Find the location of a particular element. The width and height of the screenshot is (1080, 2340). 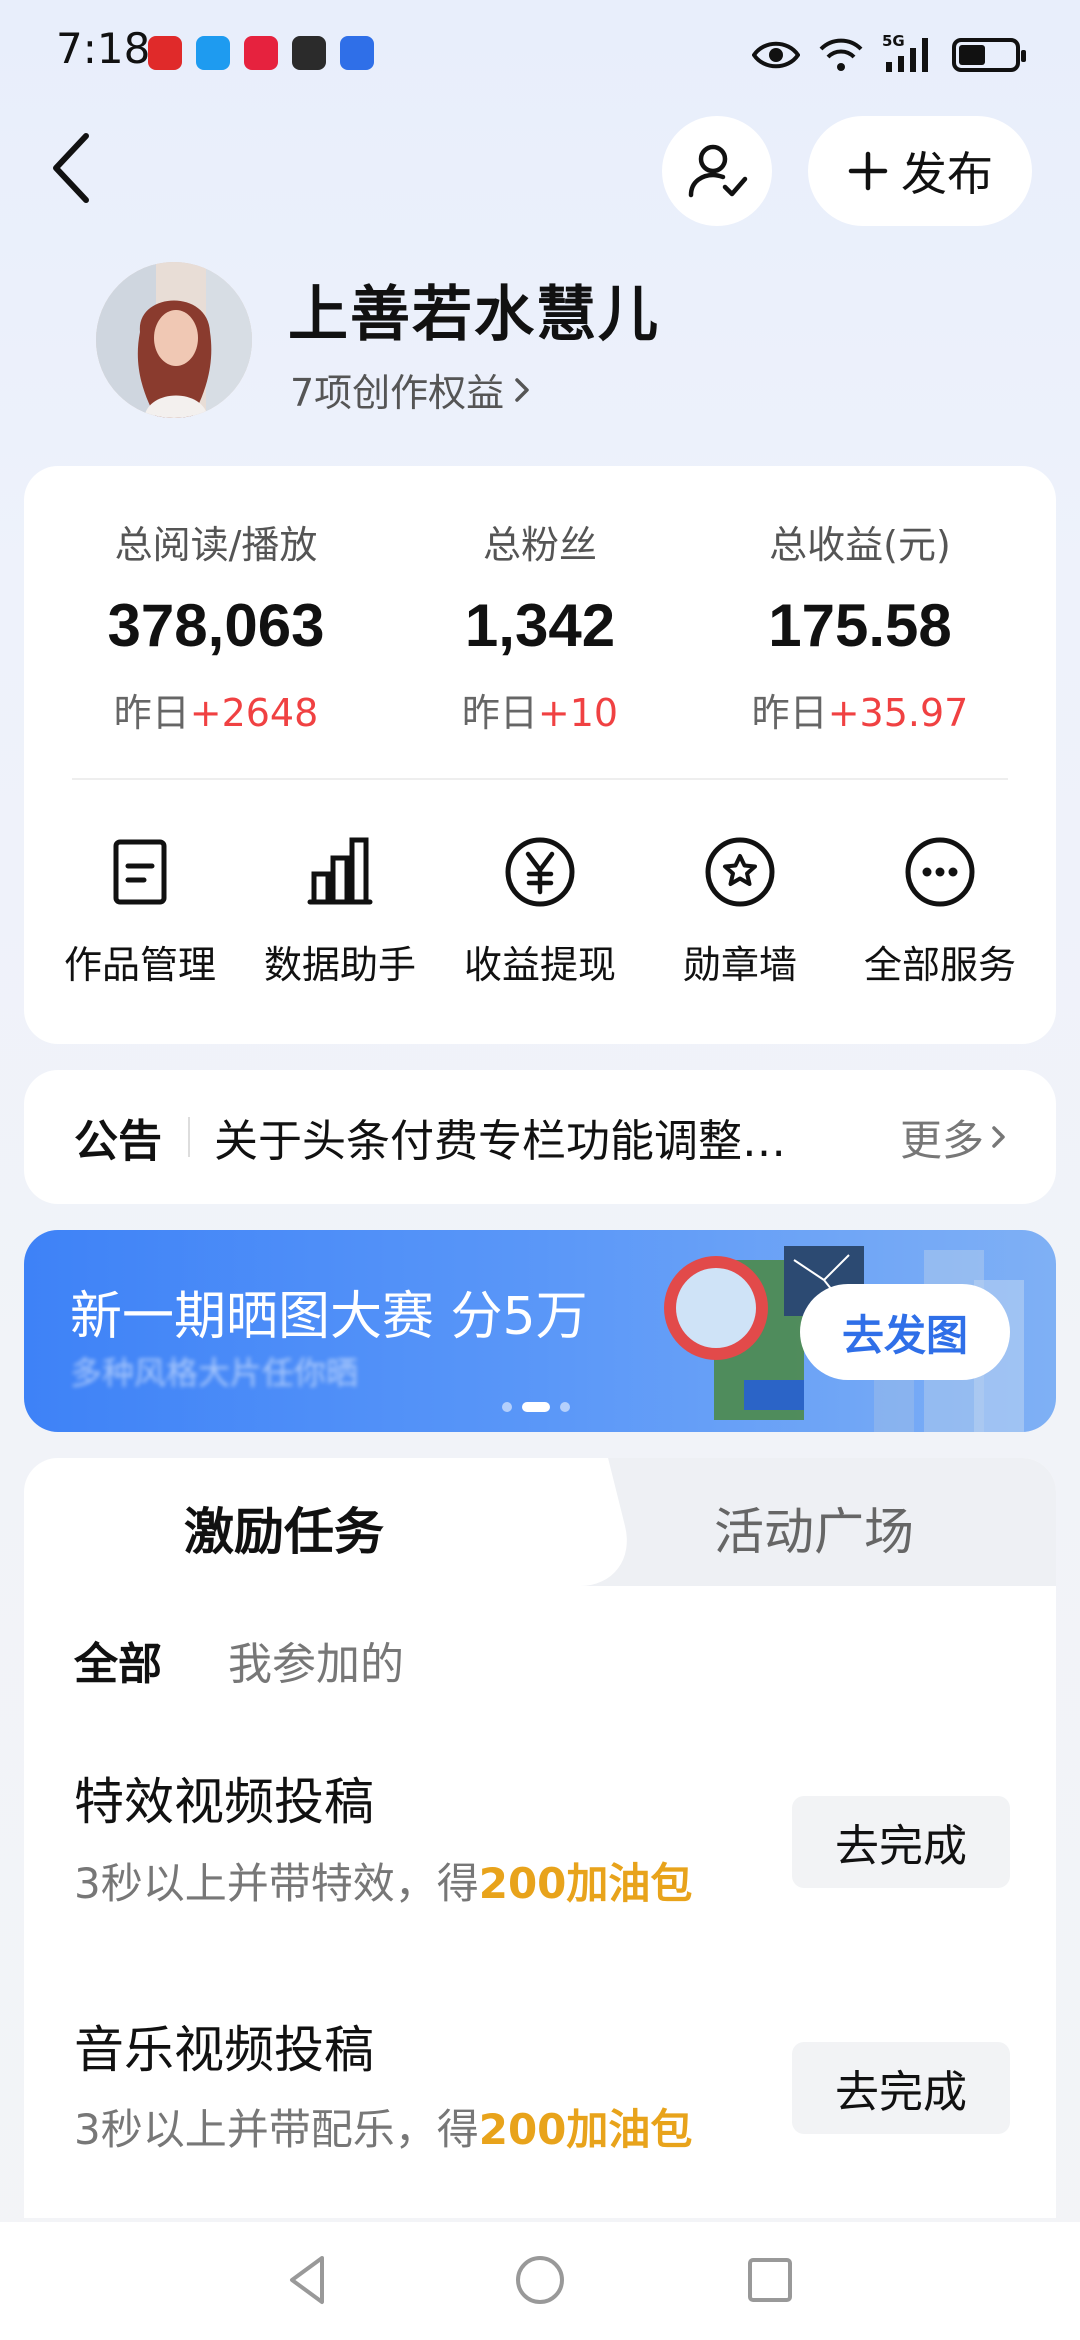

stat-delta: 昨日+2648 is located at coordinates (216, 713).